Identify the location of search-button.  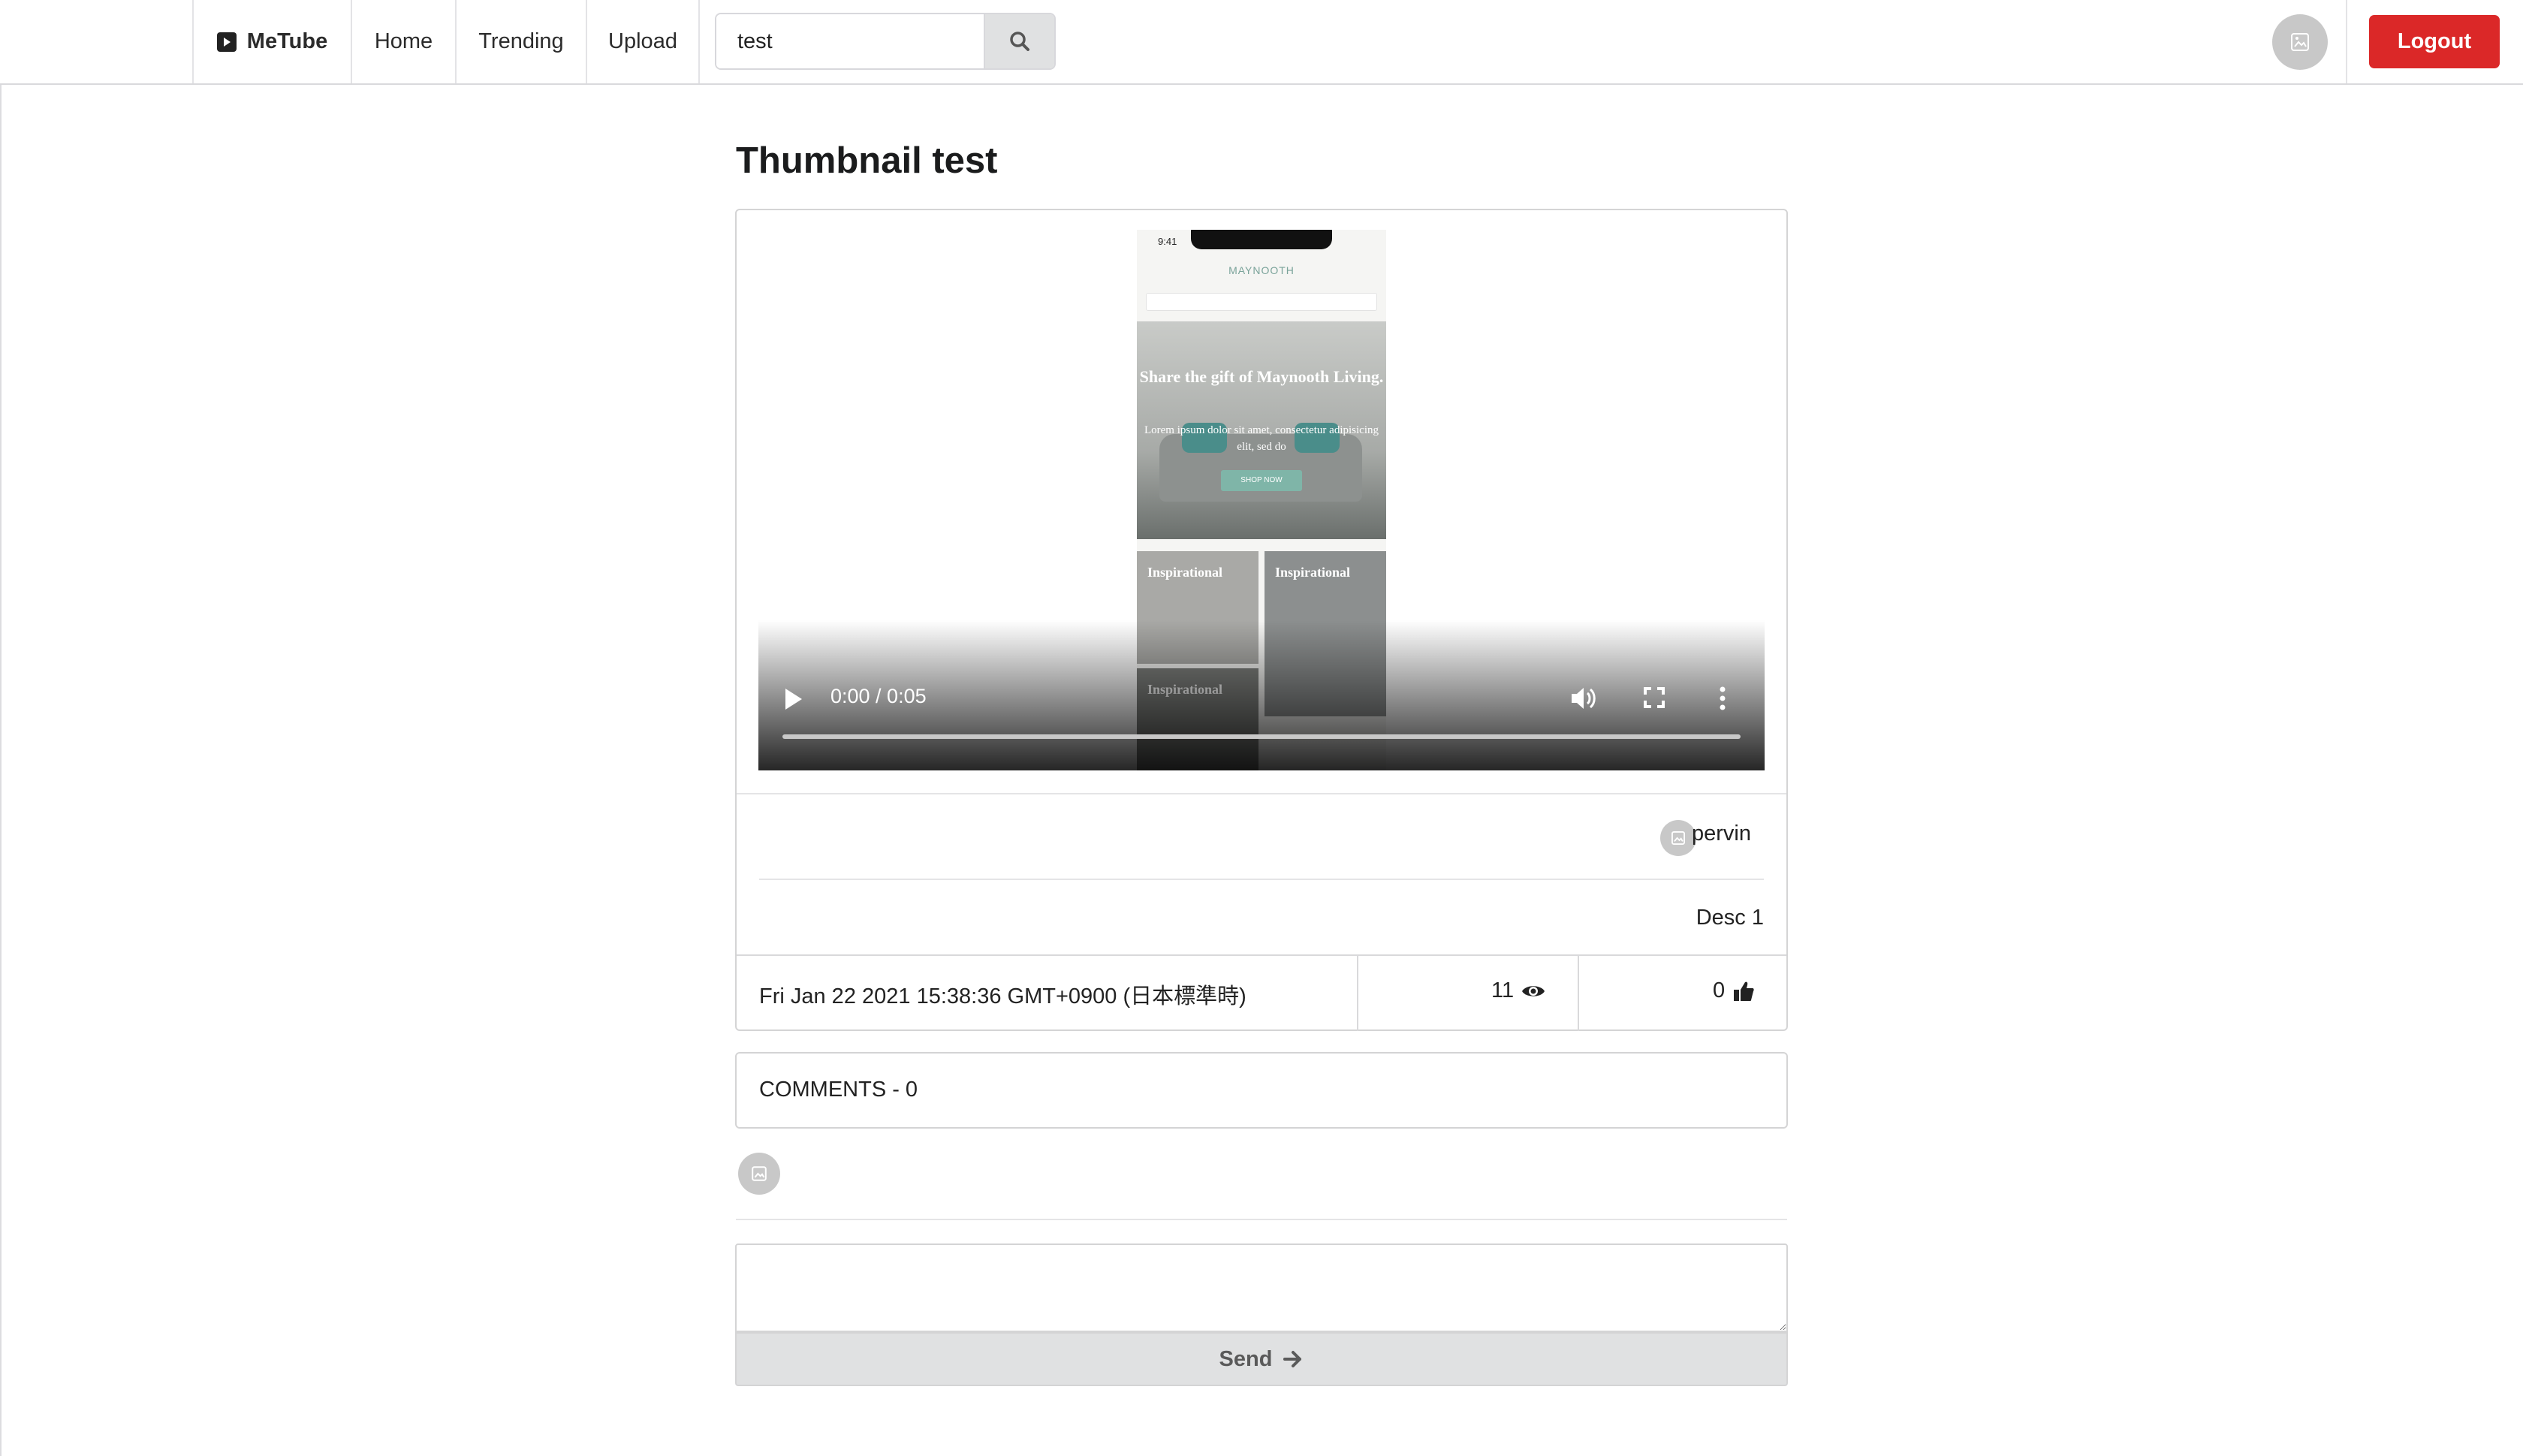
(1019, 41).